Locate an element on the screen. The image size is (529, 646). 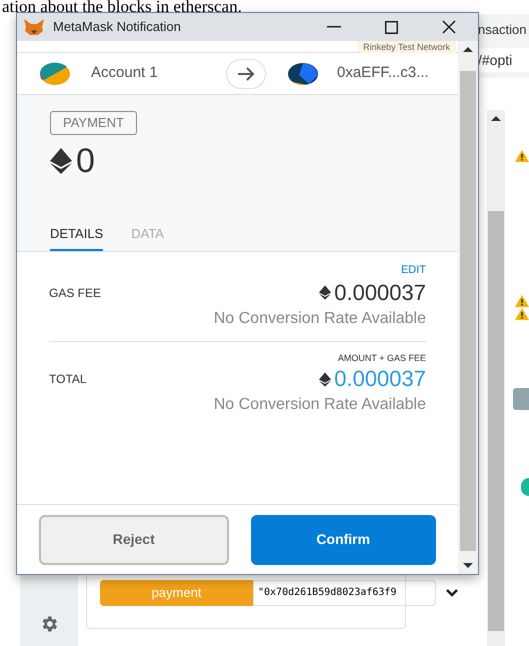
maximize-icon is located at coordinates (391, 27).